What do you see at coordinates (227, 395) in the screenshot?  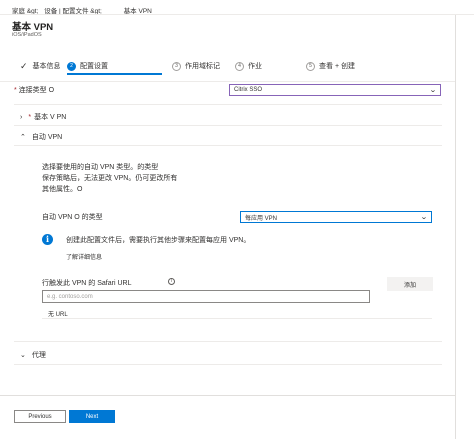 I see `footer-divider` at bounding box center [227, 395].